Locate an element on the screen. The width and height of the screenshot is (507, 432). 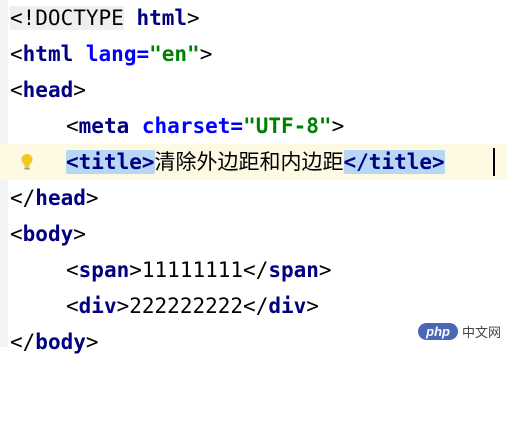
code-content: <body> is located at coordinates (48, 234).